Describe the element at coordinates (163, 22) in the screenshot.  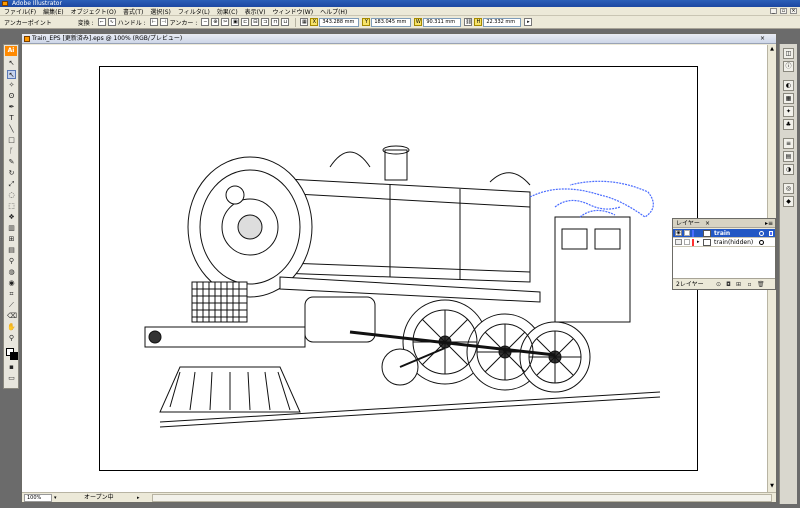
I see `hide-handles-icon: ⊣` at that location.